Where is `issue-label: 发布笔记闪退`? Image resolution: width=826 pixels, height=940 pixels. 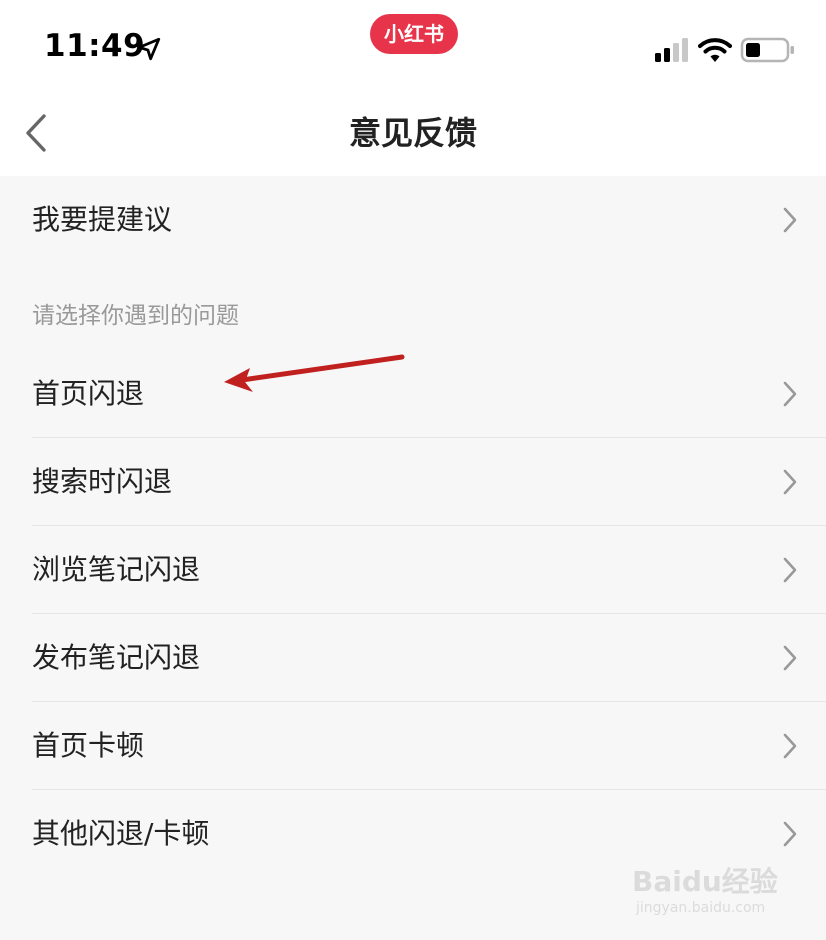
issue-label: 发布笔记闪退 is located at coordinates (116, 657).